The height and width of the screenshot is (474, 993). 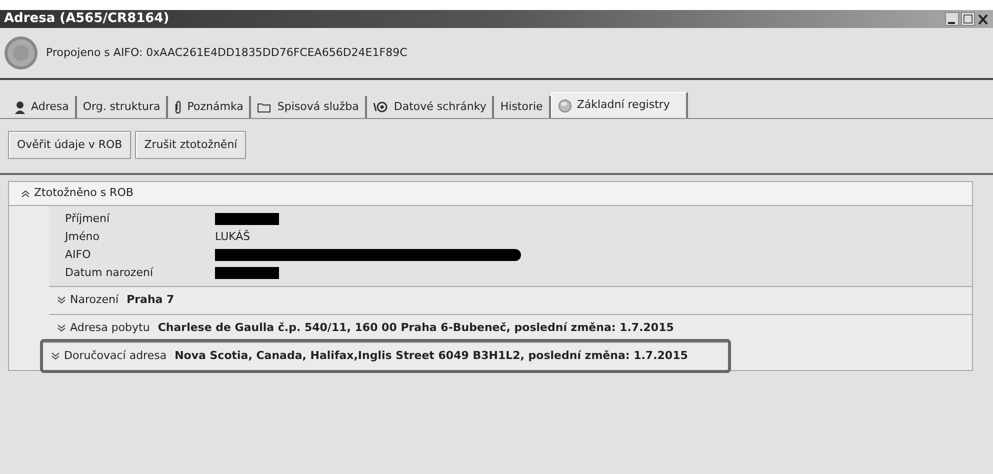 What do you see at coordinates (88, 218) in the screenshot?
I see `field-label: Příjmení` at bounding box center [88, 218].